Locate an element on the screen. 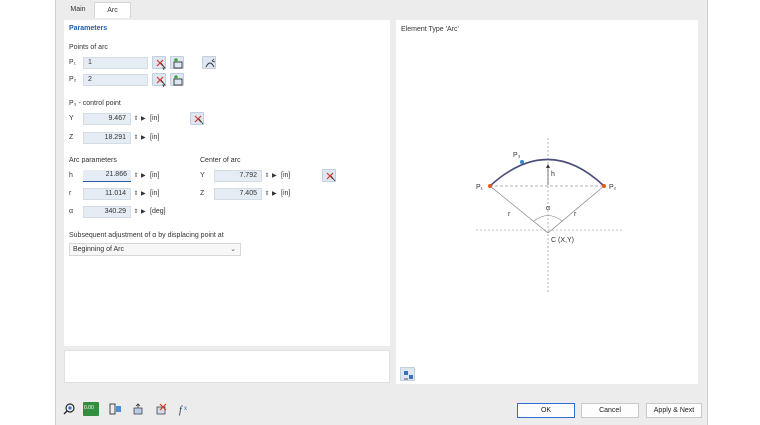 The width and height of the screenshot is (760, 425). view-options-button is located at coordinates (407, 374).